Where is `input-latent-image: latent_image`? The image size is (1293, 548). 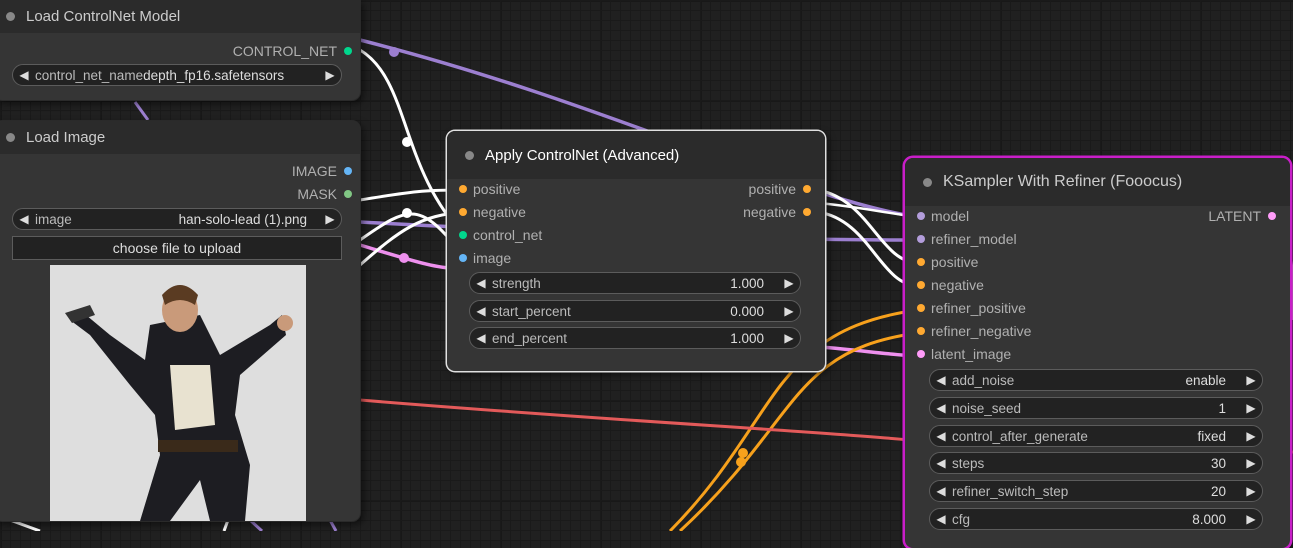
input-latent-image: latent_image is located at coordinates (964, 354).